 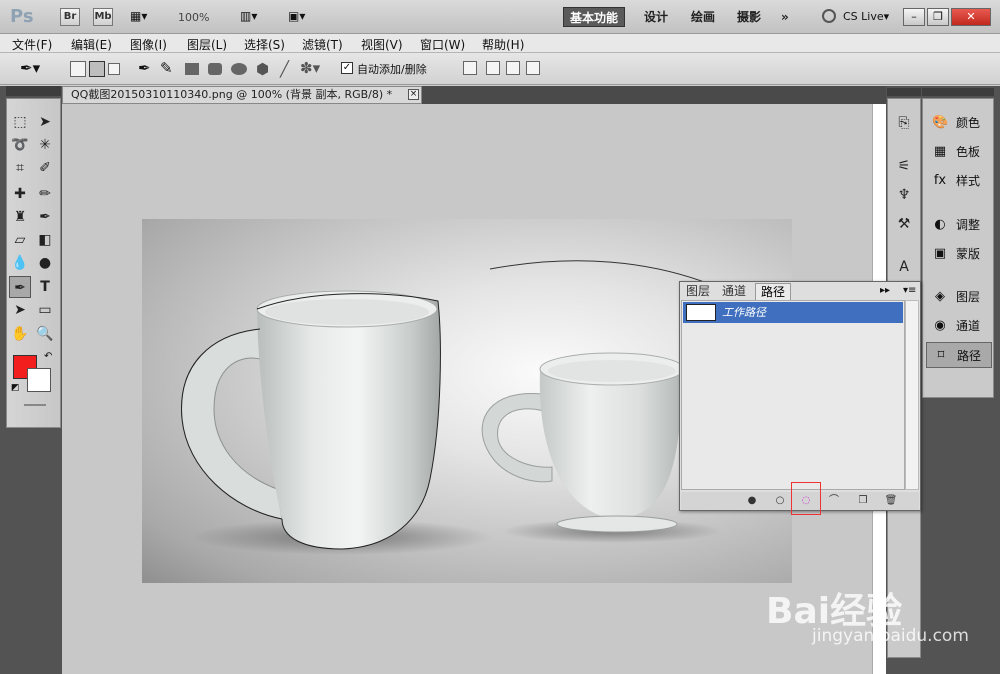 What do you see at coordinates (904, 224) in the screenshot?
I see `clone-source-icon: ⚒` at bounding box center [904, 224].